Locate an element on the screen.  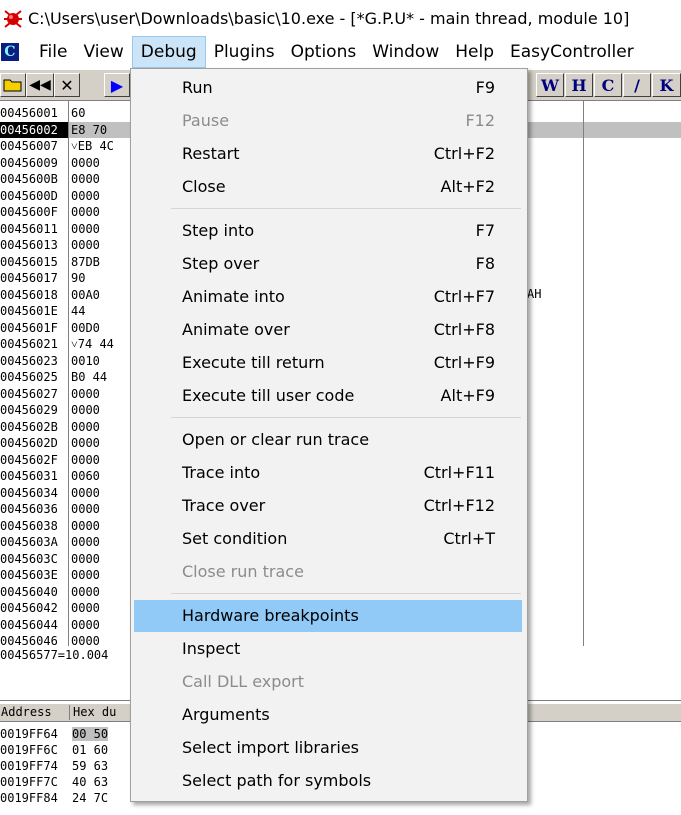
menu-plugins: Plugins is located at coordinates (244, 52).